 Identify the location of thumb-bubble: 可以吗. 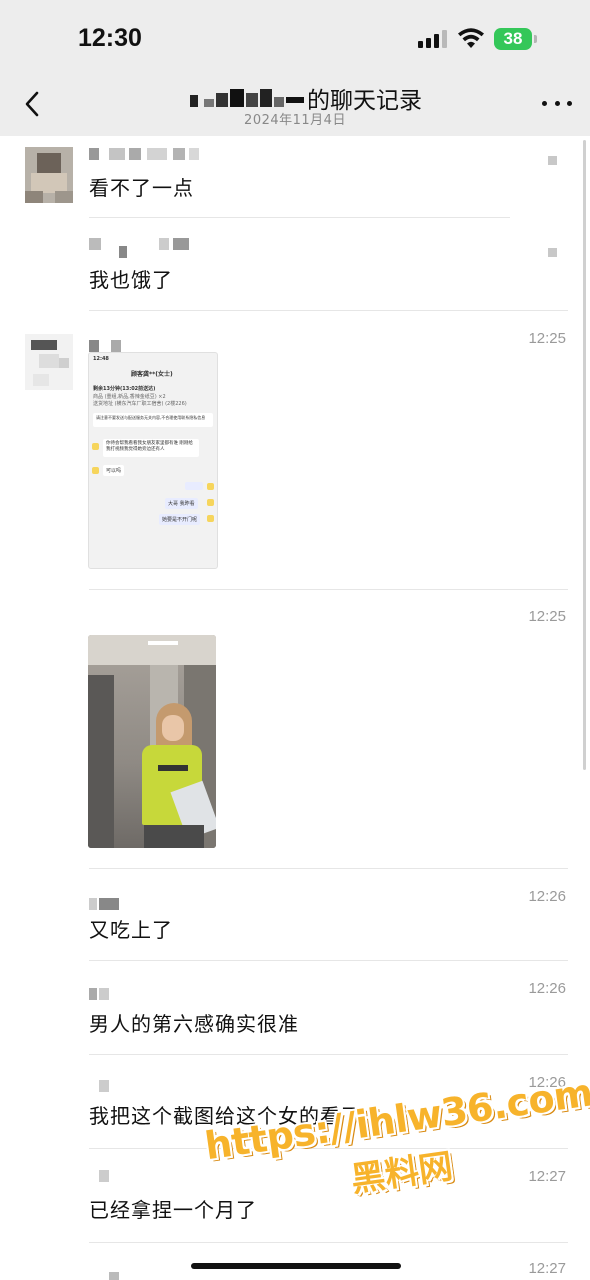
(114, 470).